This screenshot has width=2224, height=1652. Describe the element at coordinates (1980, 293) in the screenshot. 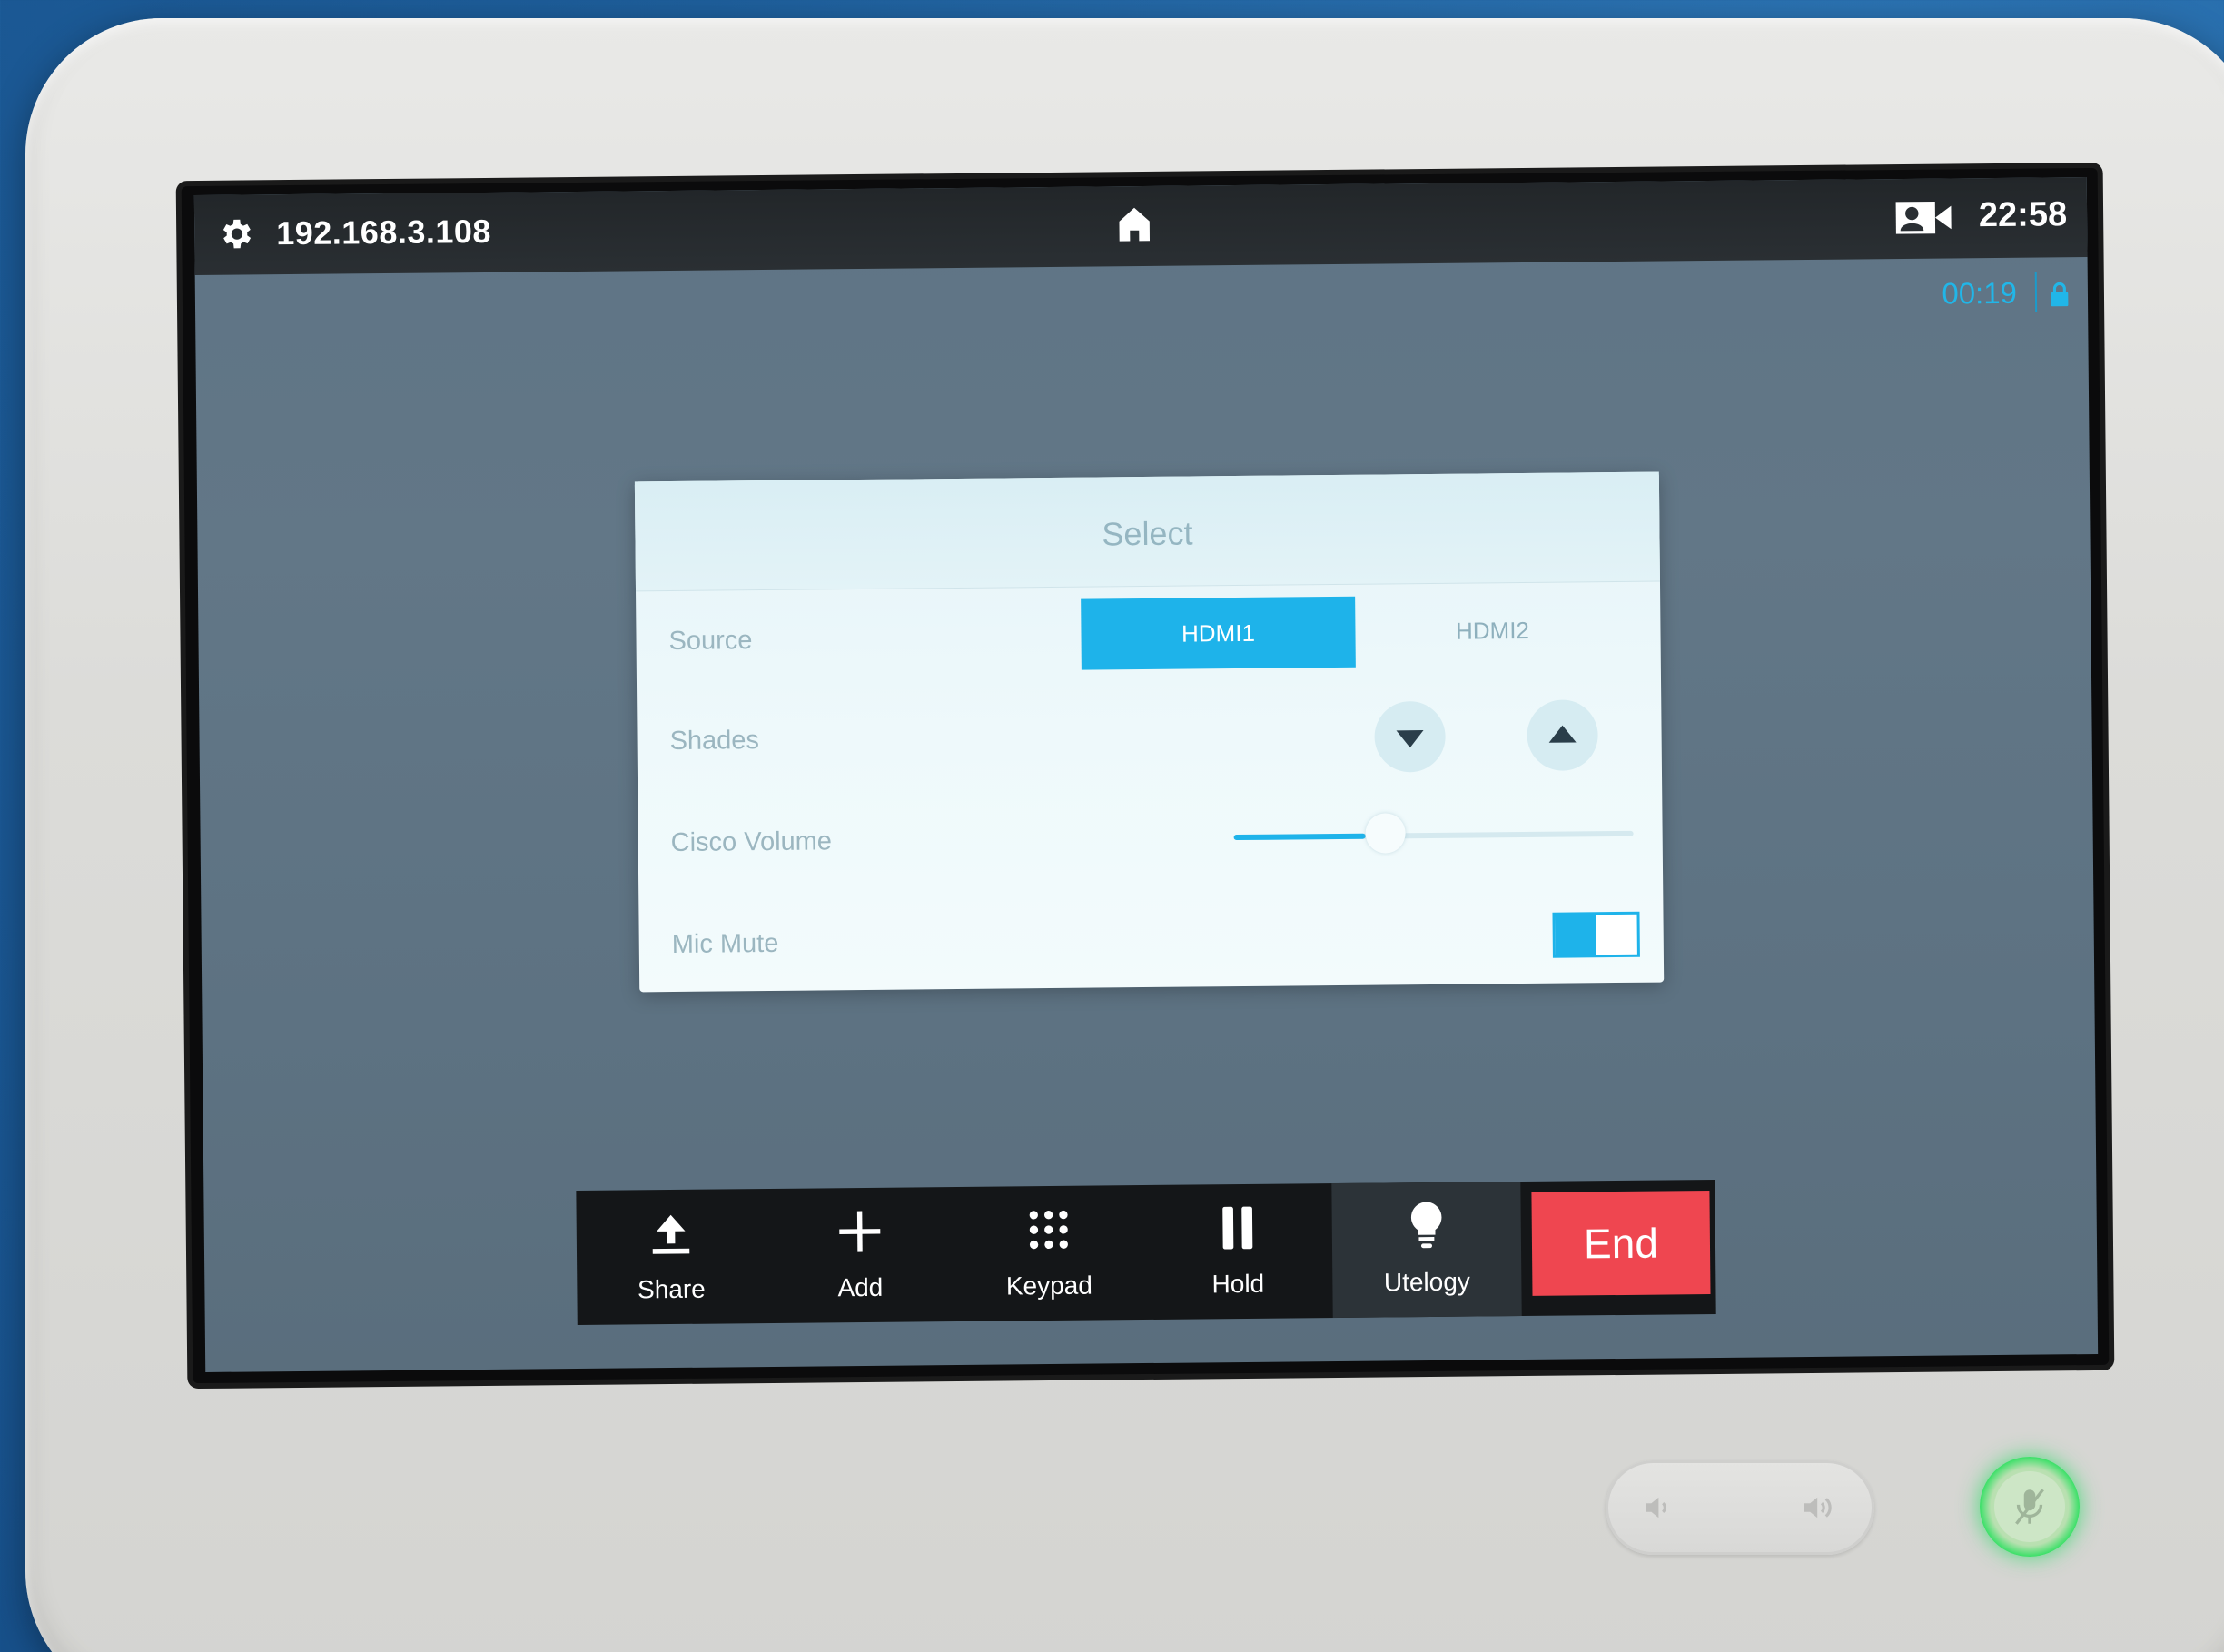

I see `call-duration: 00:19` at that location.